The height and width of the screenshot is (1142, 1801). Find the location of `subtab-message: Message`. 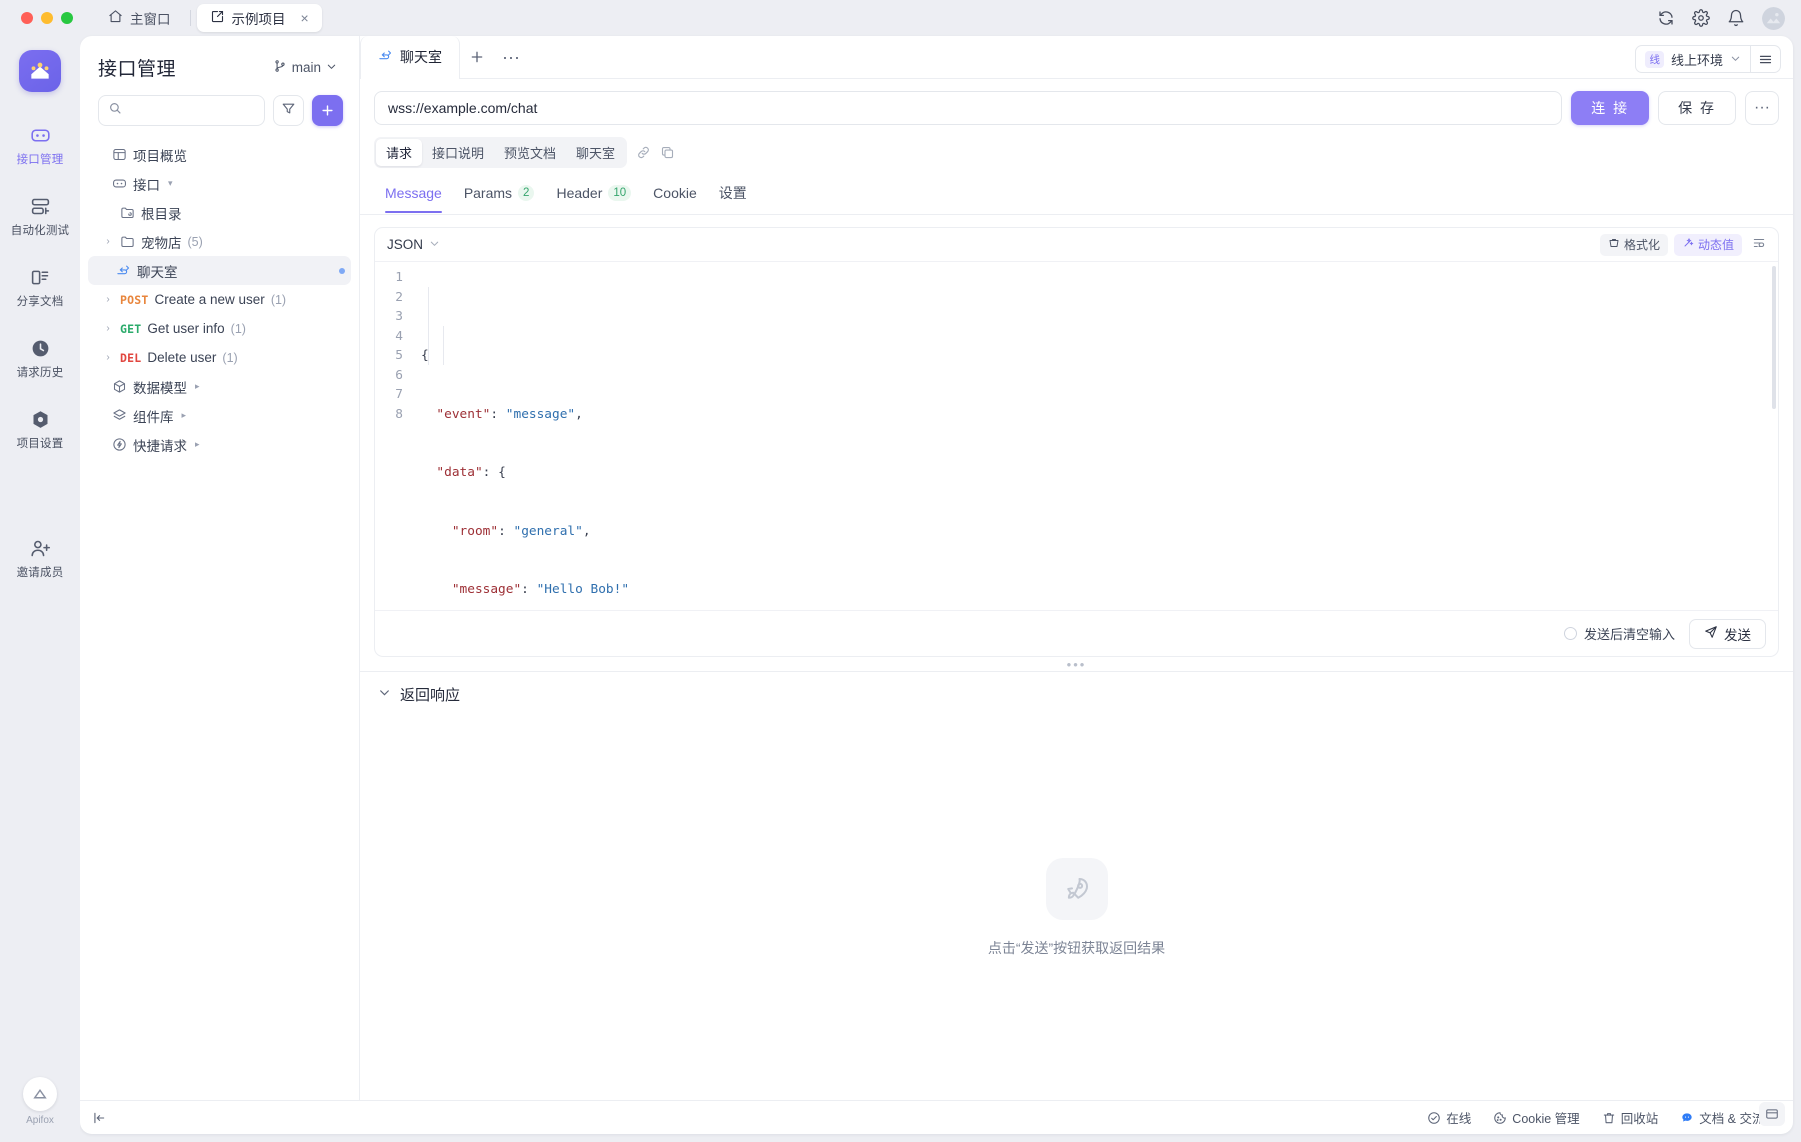

subtab-message: Message is located at coordinates (413, 194).